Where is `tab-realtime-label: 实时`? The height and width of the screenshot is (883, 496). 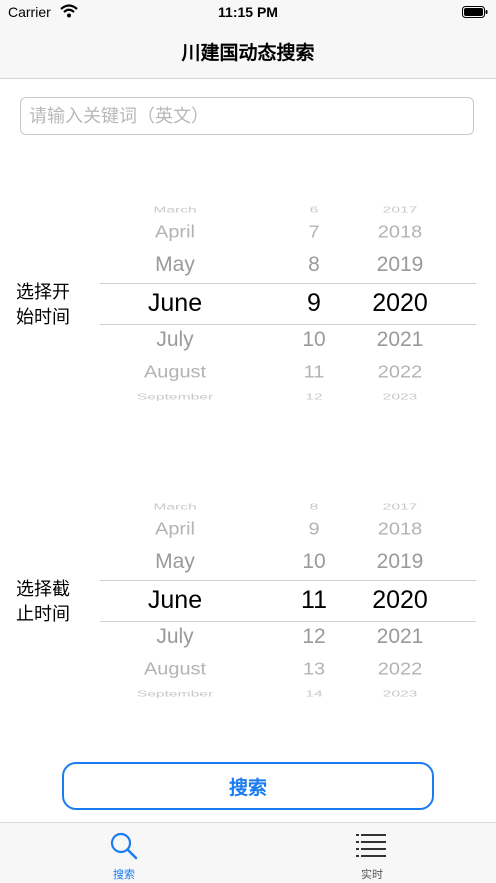 tab-realtime-label: 实时 is located at coordinates (372, 874).